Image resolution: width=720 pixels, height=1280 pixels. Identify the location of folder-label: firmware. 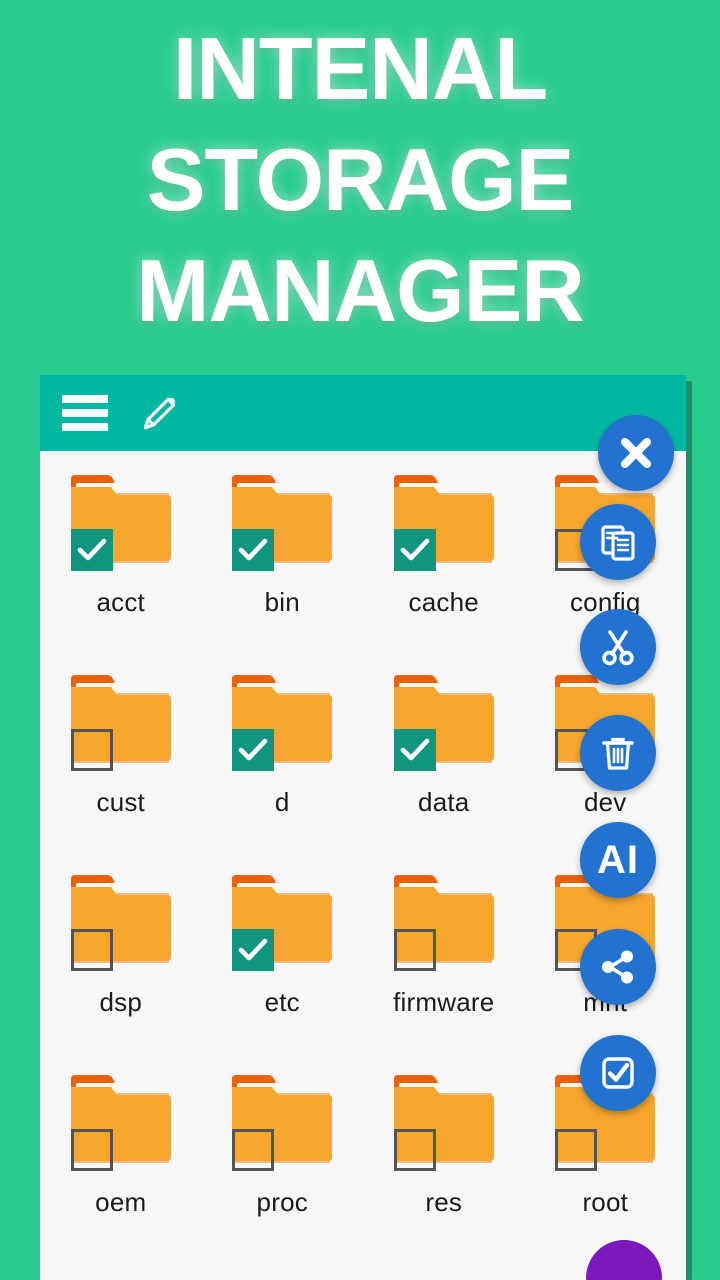
(444, 1002).